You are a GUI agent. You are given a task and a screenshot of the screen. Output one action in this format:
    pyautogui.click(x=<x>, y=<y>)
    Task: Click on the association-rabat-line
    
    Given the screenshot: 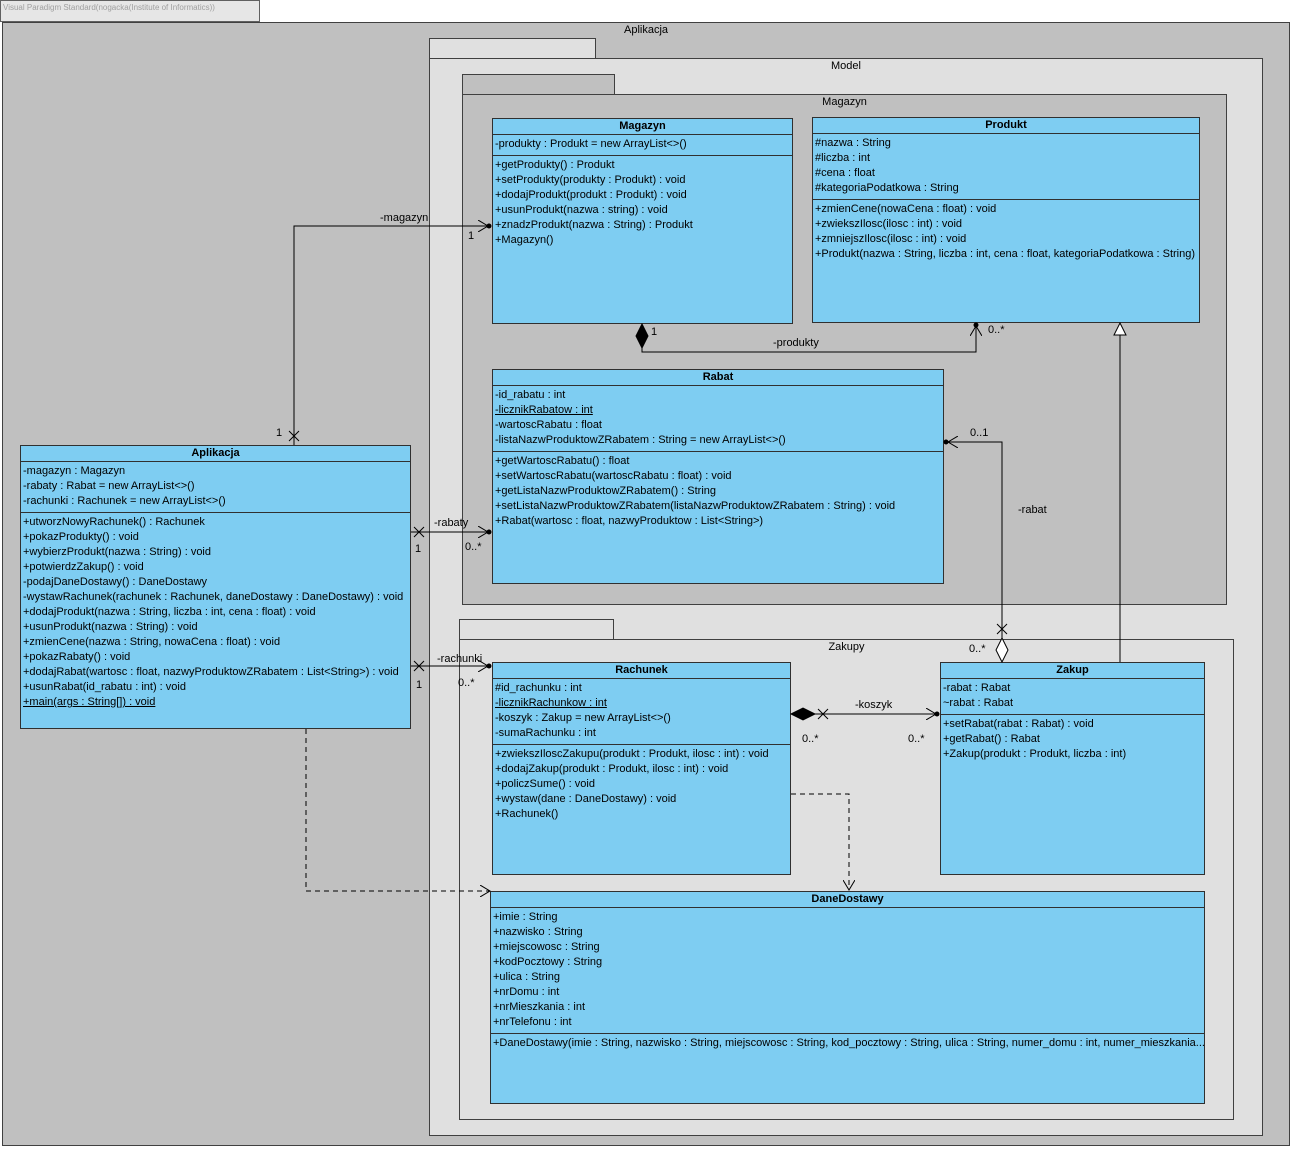 What is the action you would take?
    pyautogui.click(x=976, y=552)
    